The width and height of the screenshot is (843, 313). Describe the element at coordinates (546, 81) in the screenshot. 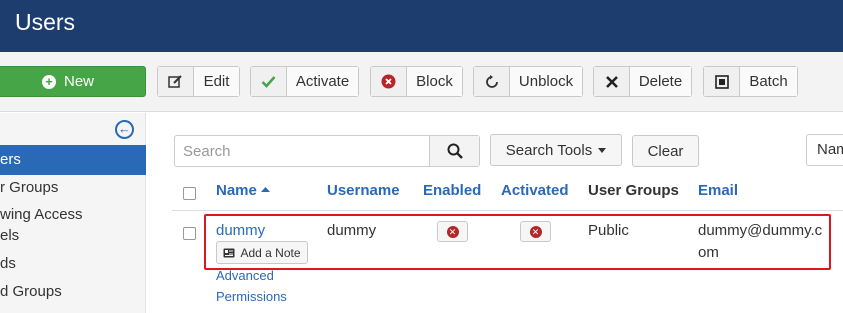

I see `unblock-button-label: Unblock` at that location.